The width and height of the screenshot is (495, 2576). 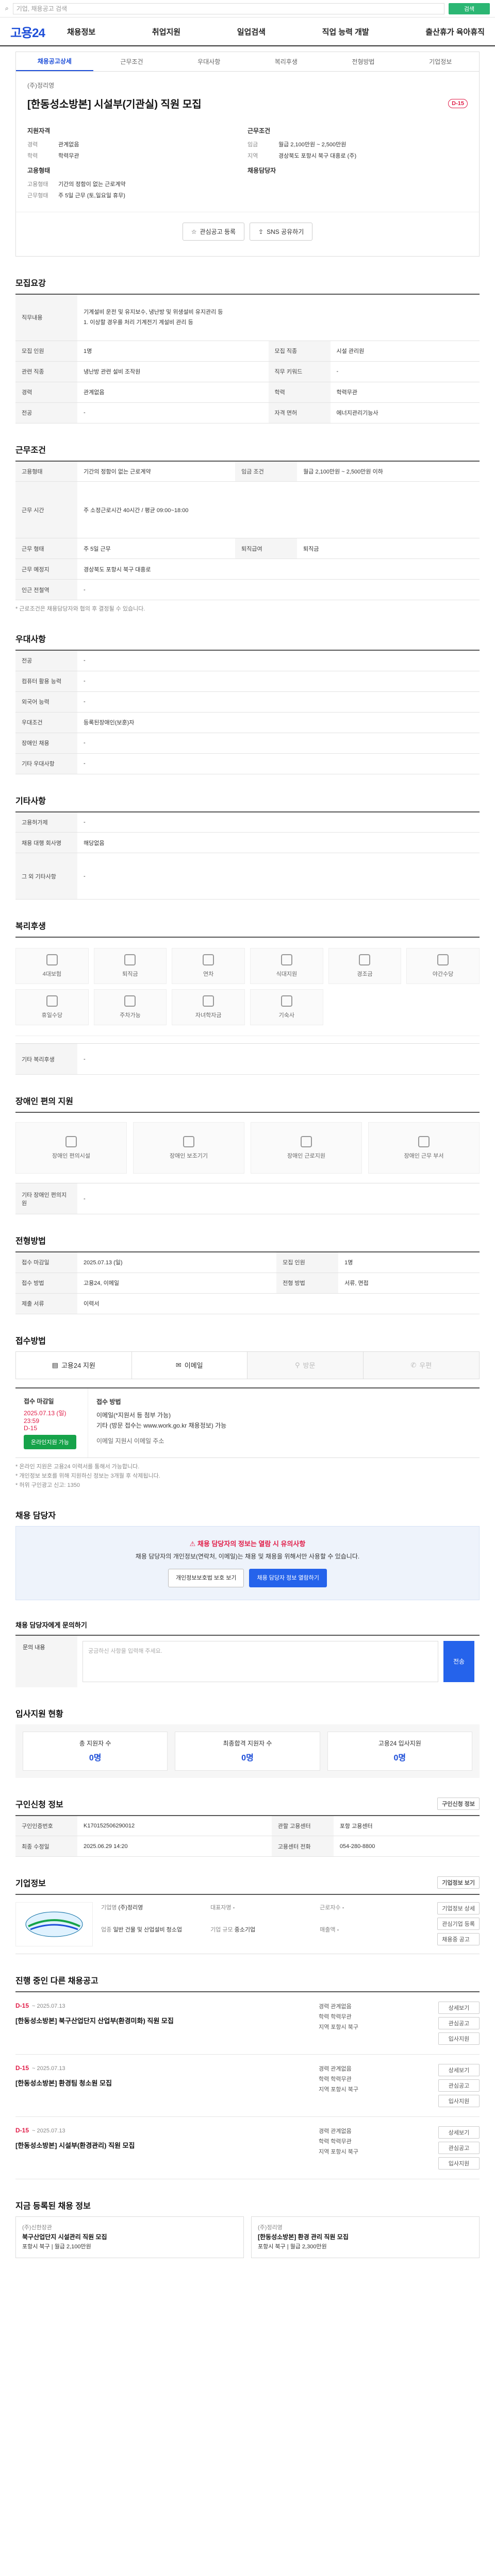 I want to click on row-value: 주 소정근로시간 40시간 / 평균 09:00~18:00, so click(x=278, y=509).